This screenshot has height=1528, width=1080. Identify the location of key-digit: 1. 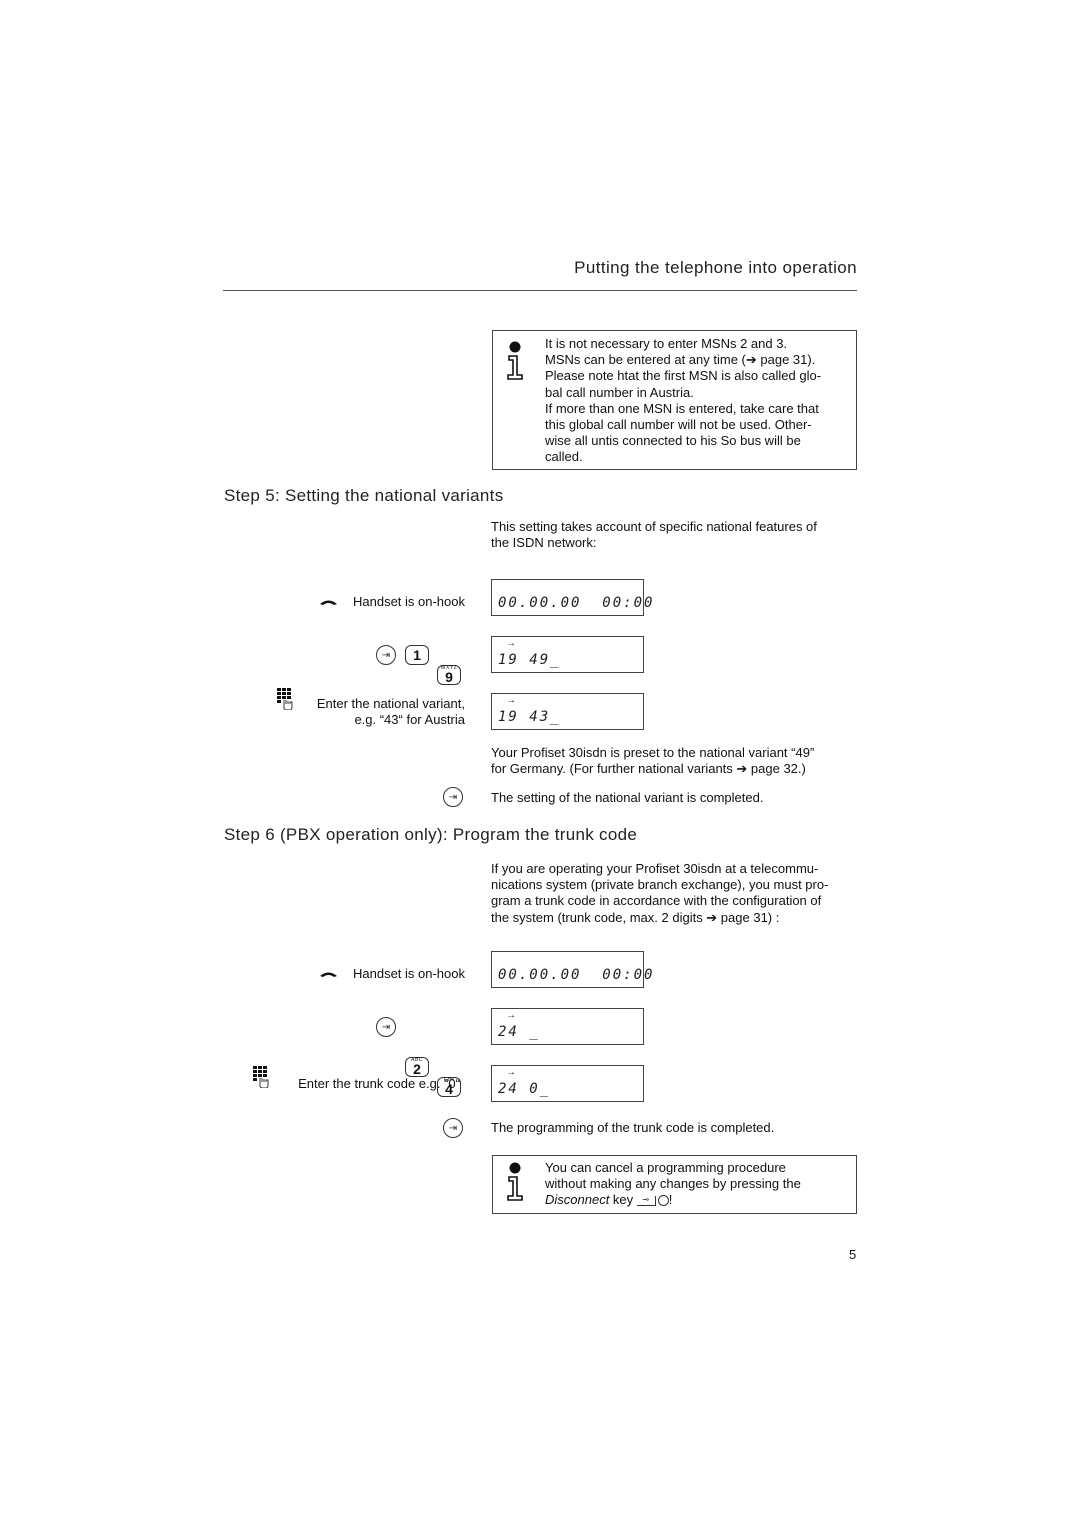
(417, 655).